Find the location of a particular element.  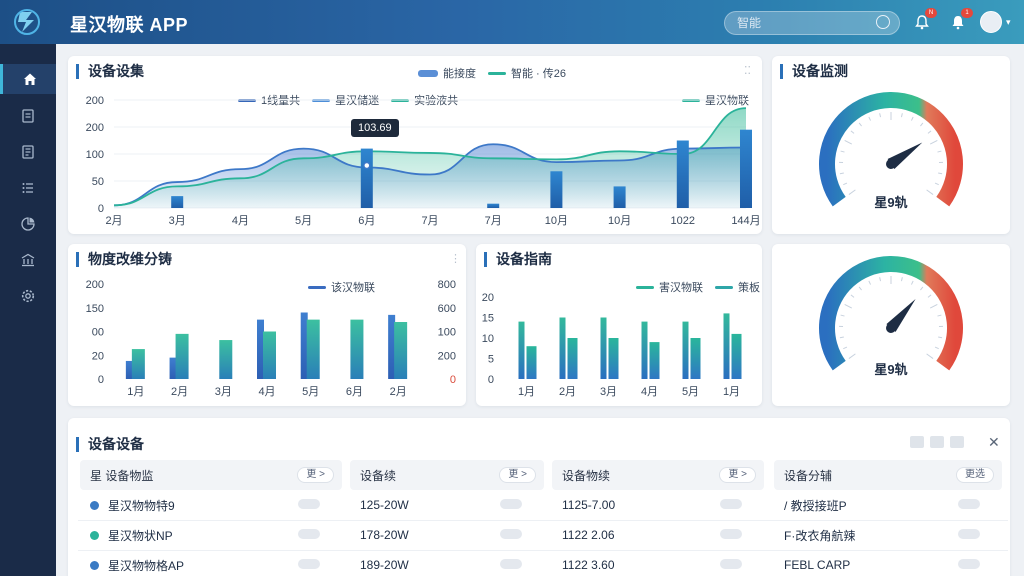

close-icon: ✕ is located at coordinates (994, 442).